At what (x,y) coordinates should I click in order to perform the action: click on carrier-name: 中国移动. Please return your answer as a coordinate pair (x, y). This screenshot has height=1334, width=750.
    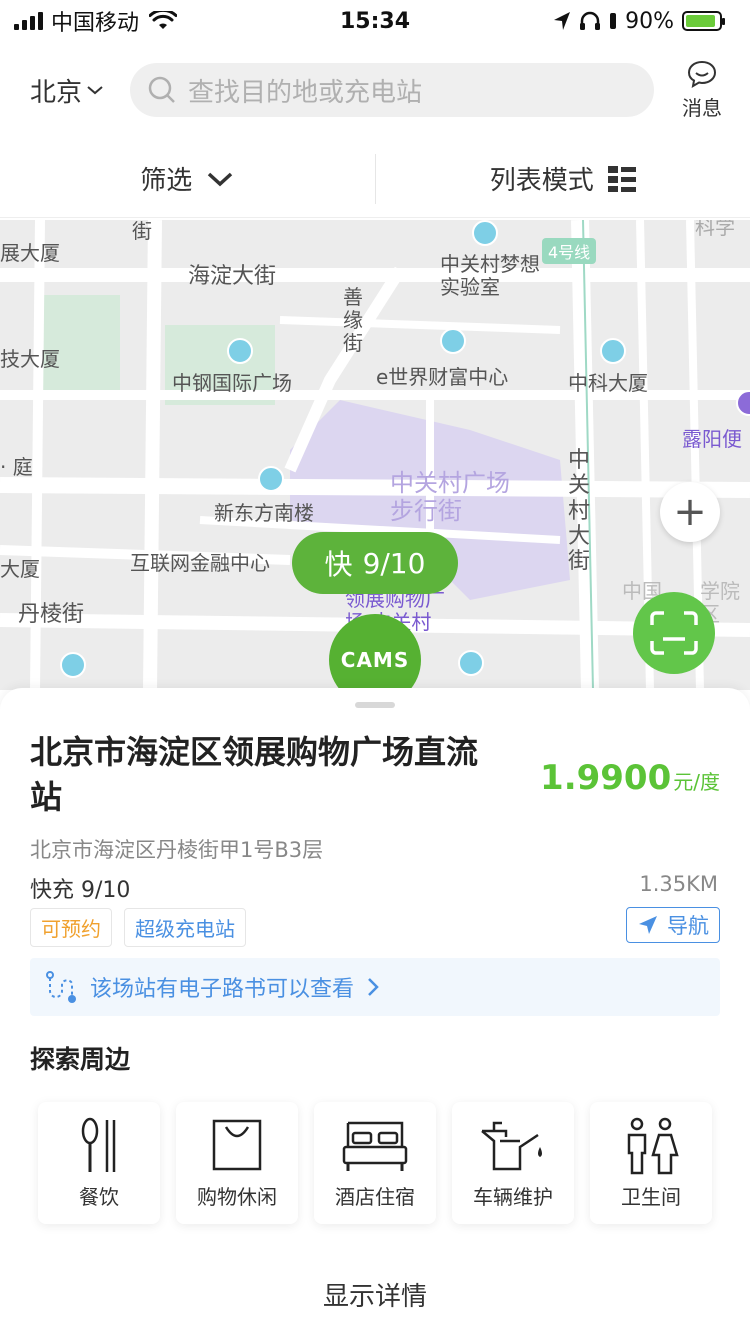
    Looking at the image, I should click on (95, 23).